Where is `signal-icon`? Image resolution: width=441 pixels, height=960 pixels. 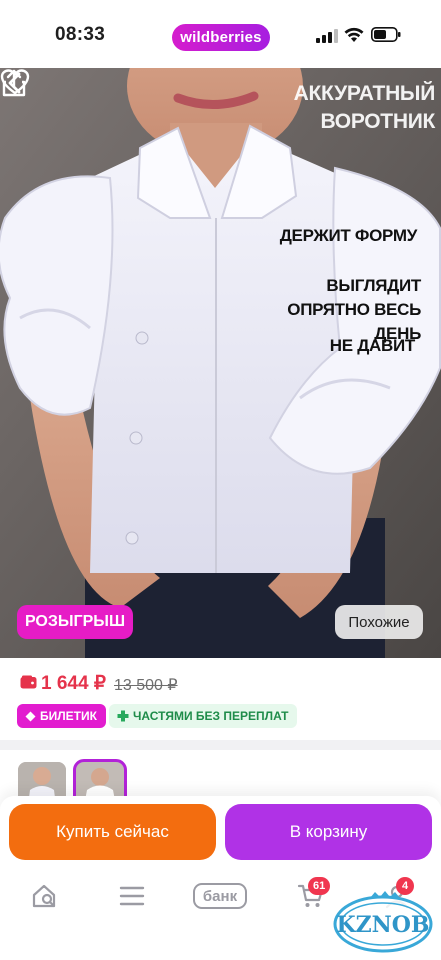 signal-icon is located at coordinates (327, 36).